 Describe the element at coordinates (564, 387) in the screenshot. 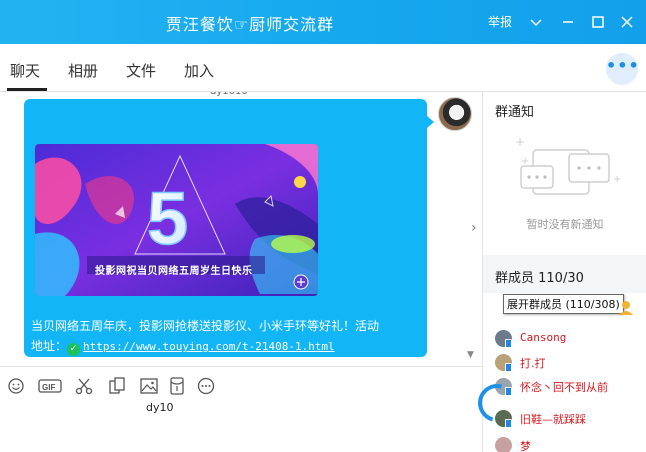

I see `member-name: 怀念丶回不到从前` at that location.